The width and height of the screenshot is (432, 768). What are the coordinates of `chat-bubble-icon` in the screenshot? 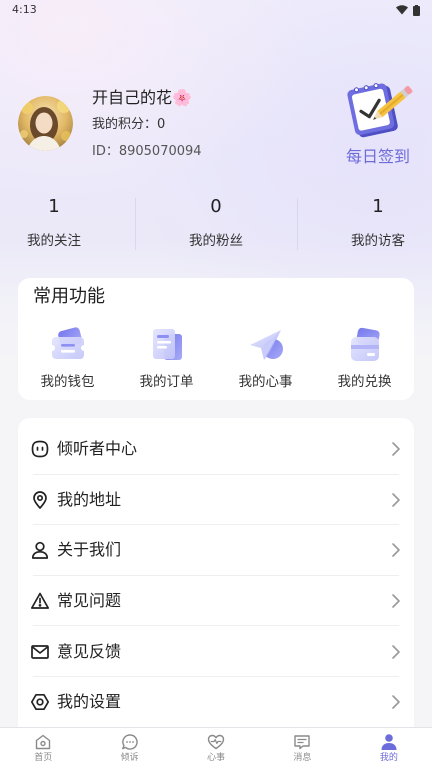 It's located at (130, 742).